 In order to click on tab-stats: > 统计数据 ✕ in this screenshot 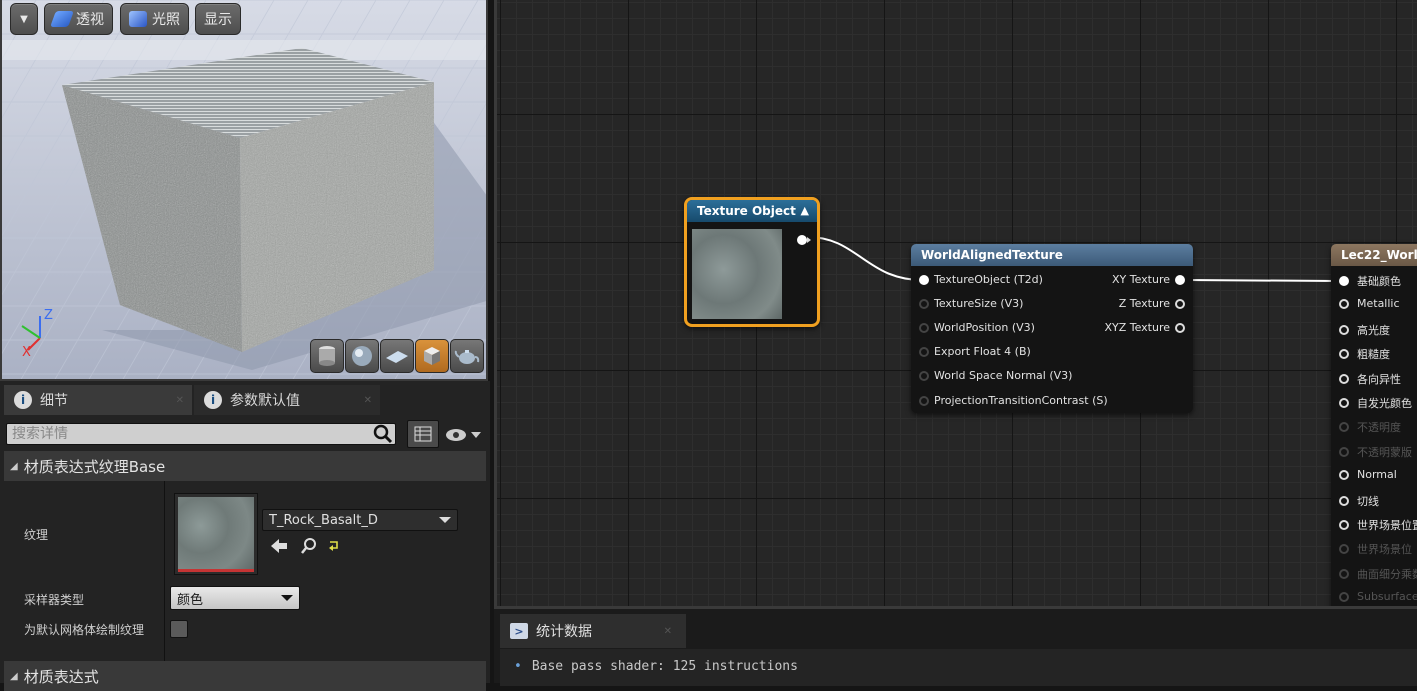, I will do `click(593, 631)`.